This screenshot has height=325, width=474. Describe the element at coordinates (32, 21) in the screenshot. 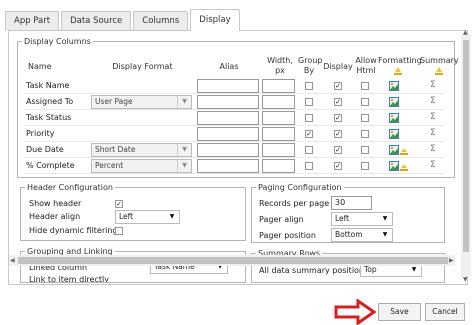

I see `tab-app-part: App Part` at that location.